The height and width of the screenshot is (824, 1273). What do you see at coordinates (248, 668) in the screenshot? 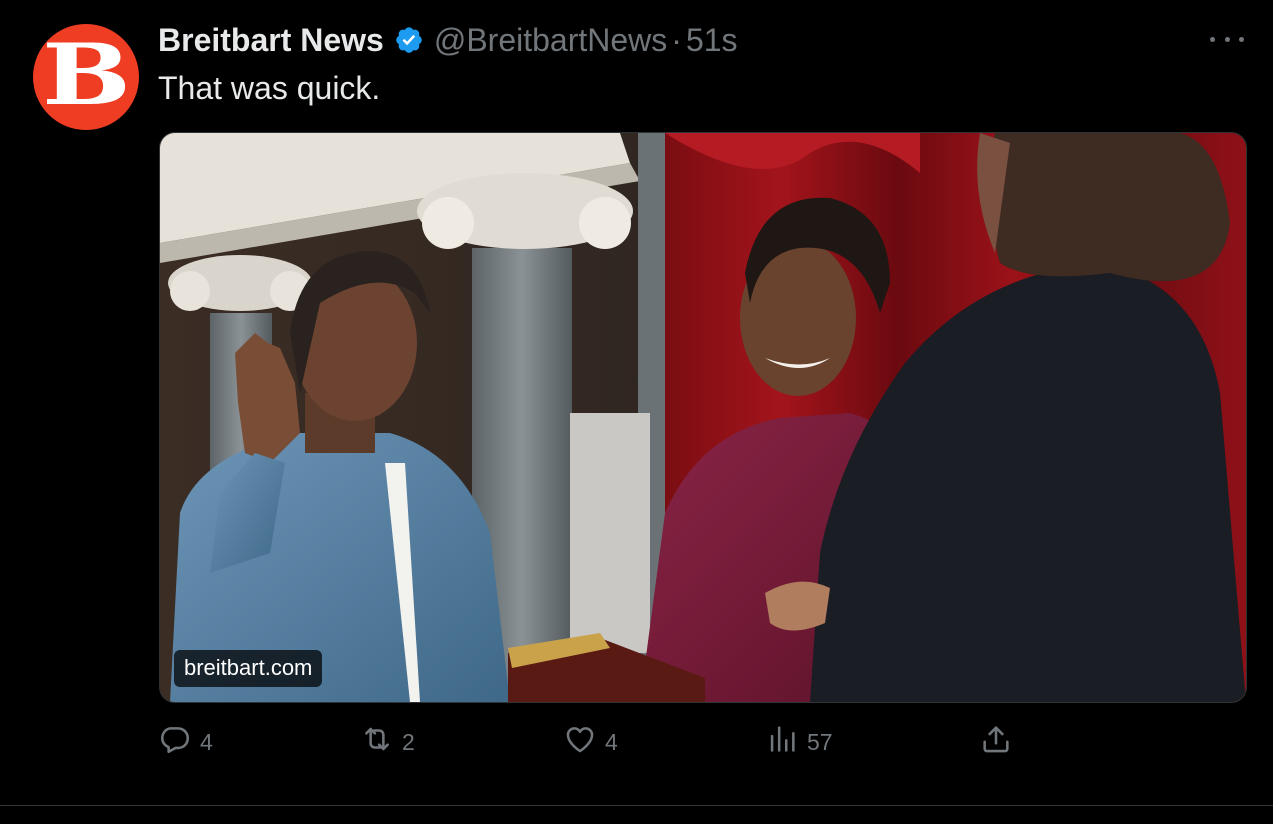
I see `media-watermark: breitbart.com` at bounding box center [248, 668].